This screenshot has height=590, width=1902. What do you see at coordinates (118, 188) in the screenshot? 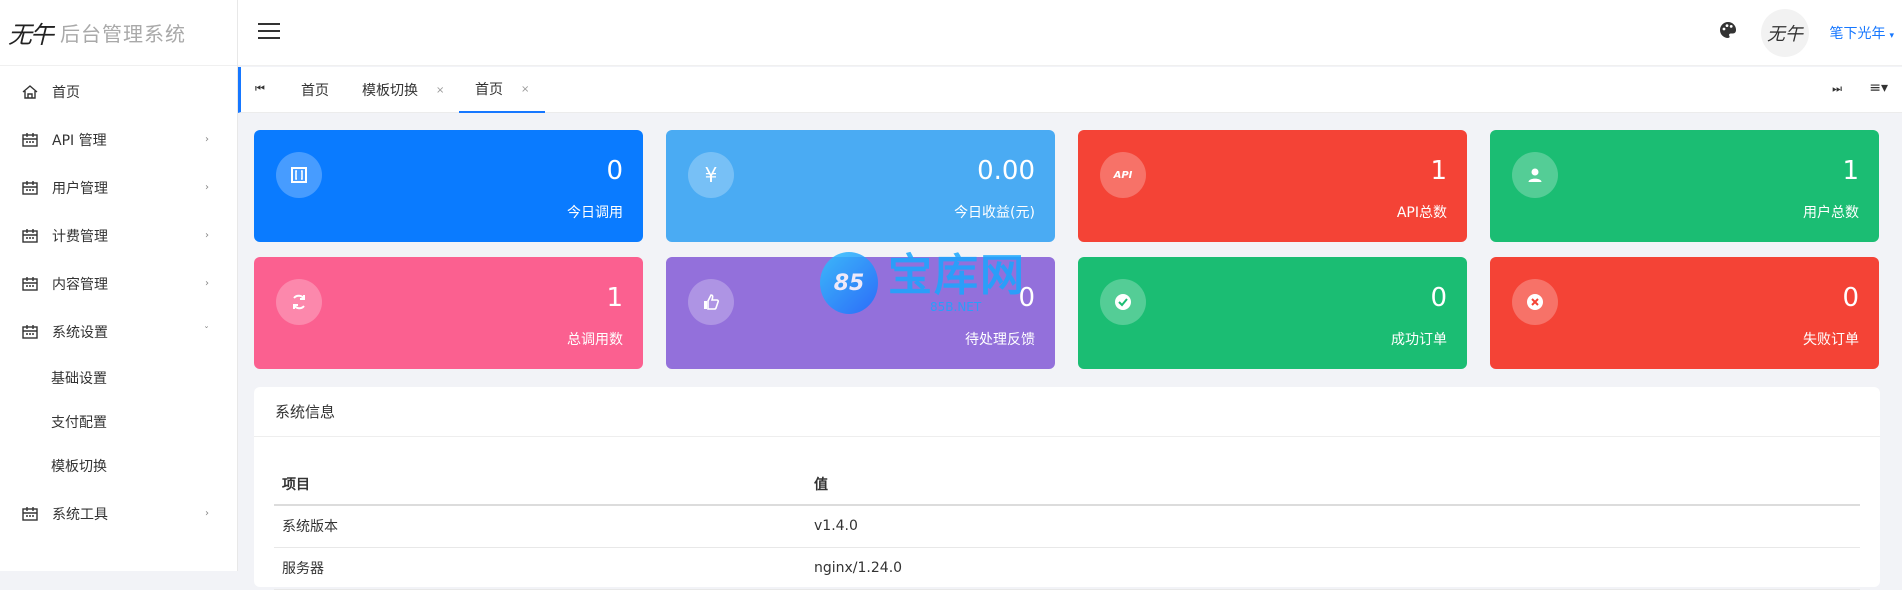
I see `sidebar-item-users: 用户管理 ›` at bounding box center [118, 188].